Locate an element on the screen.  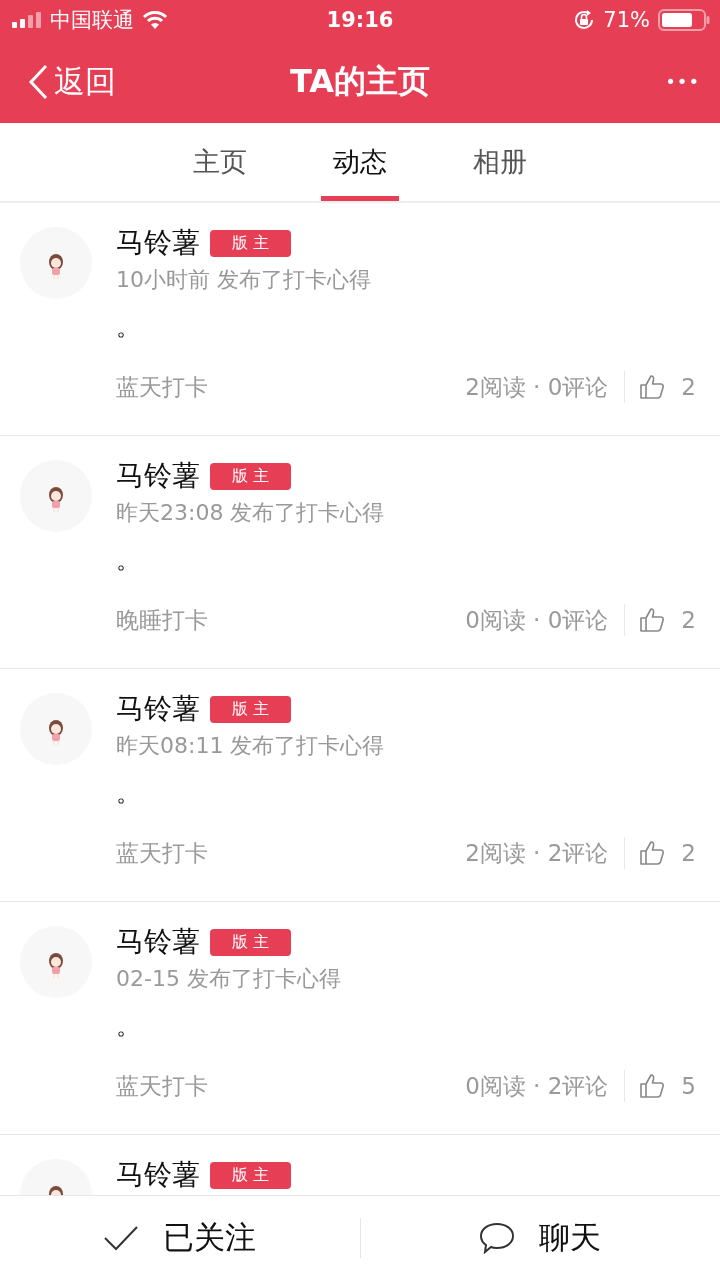
speech-bubble-icon is located at coordinates (497, 1238).